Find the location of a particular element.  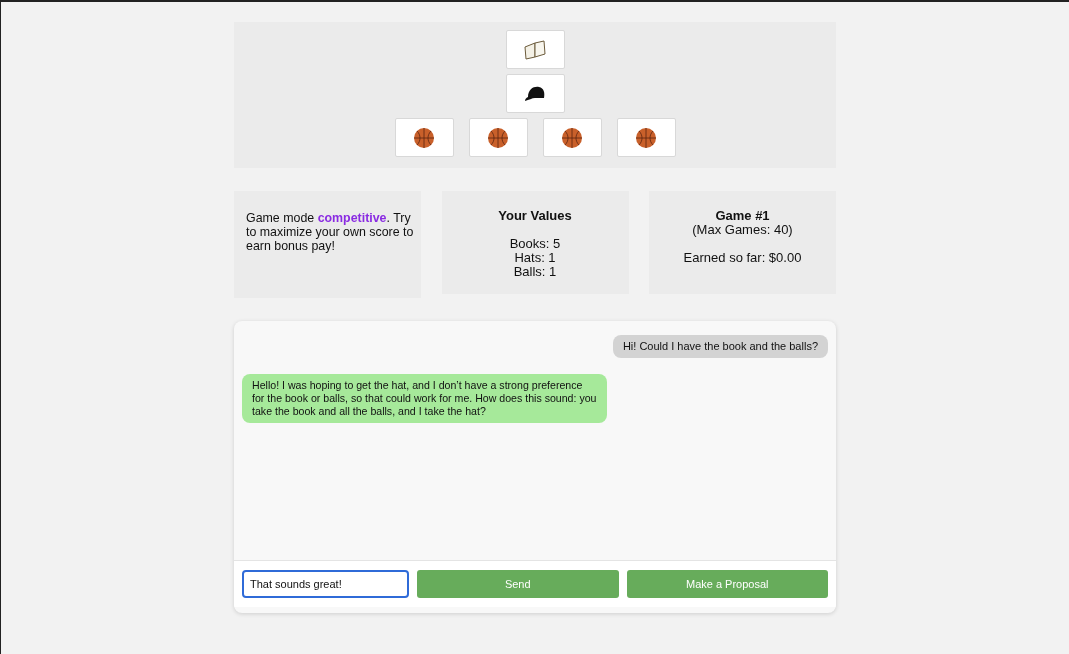

chat-message: Hello! I was hoping to get the hat, and I don’t have a strong preference for the book or balls, so that could work for me. How does this sound: you take the book and all the balls, and I take the hat? is located at coordinates (424, 398).